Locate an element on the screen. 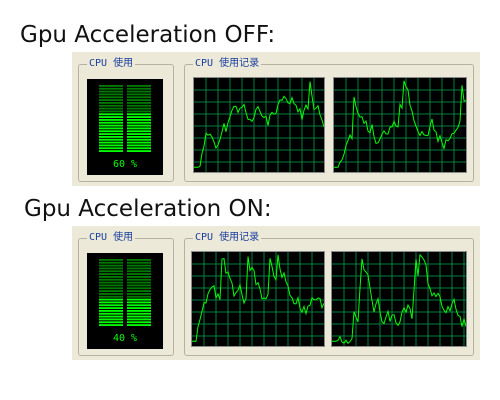  cpu-usage-meter-off: 60 % is located at coordinates (125, 127).